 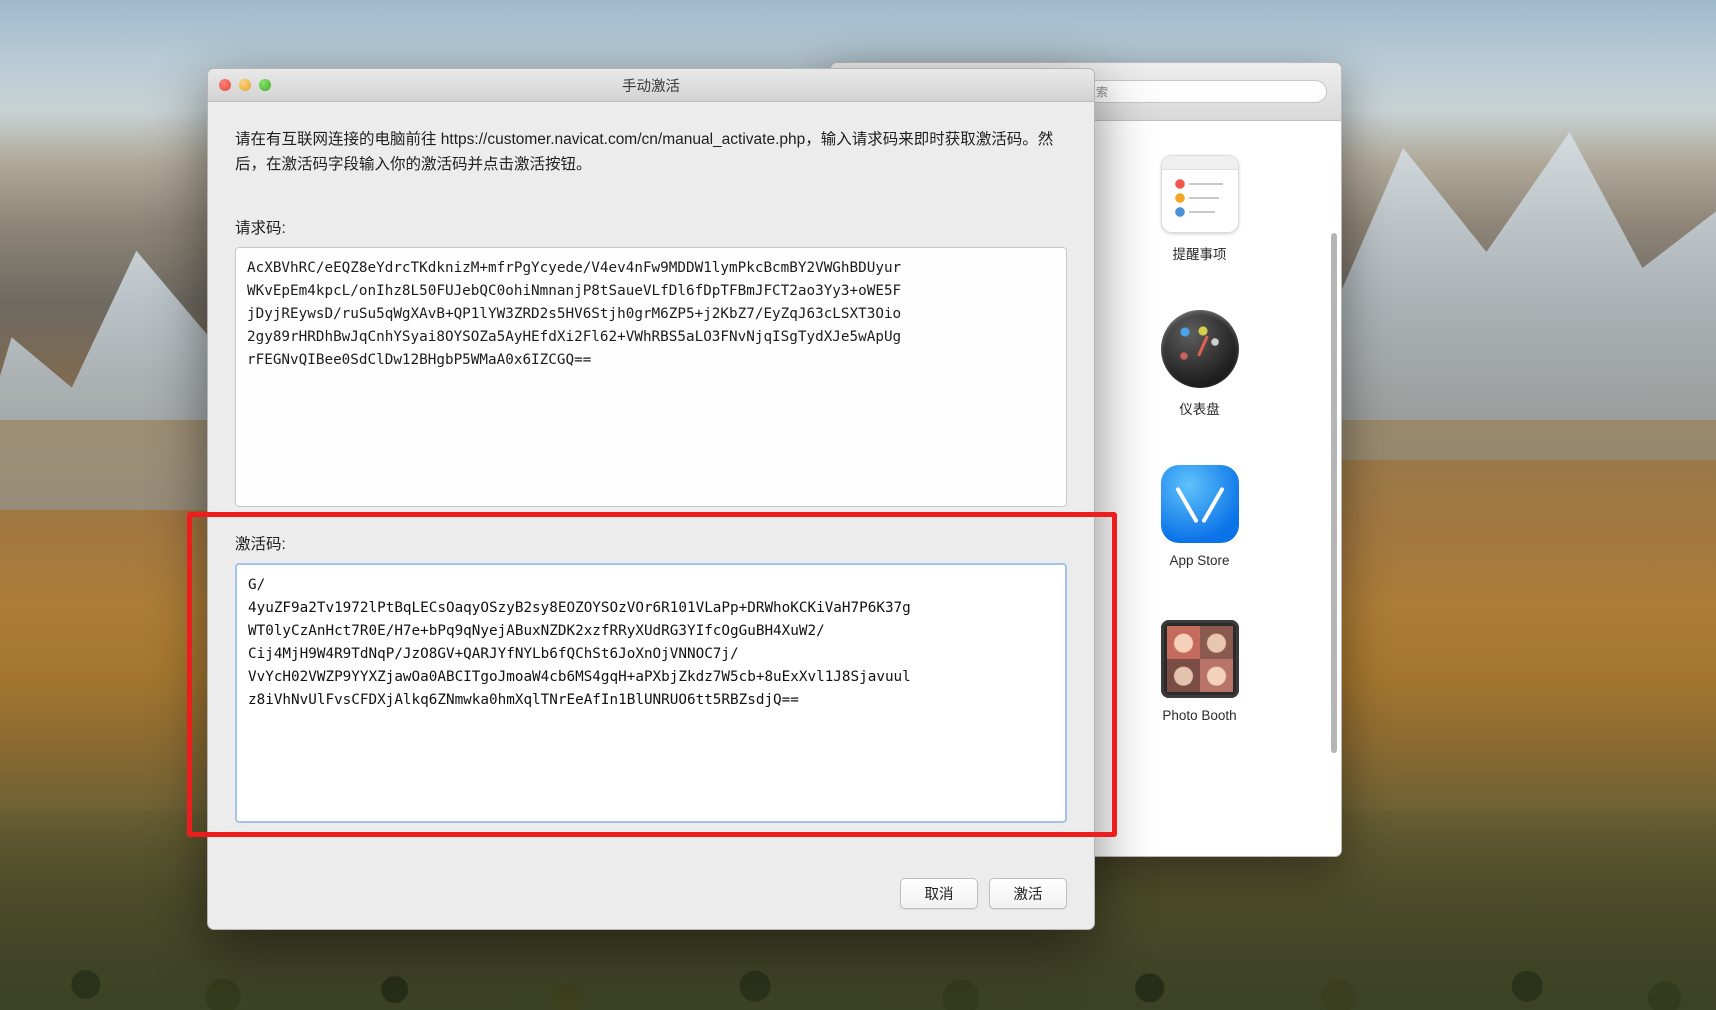 What do you see at coordinates (1199, 409) in the screenshot?
I see `icon-label: 仪表盘` at bounding box center [1199, 409].